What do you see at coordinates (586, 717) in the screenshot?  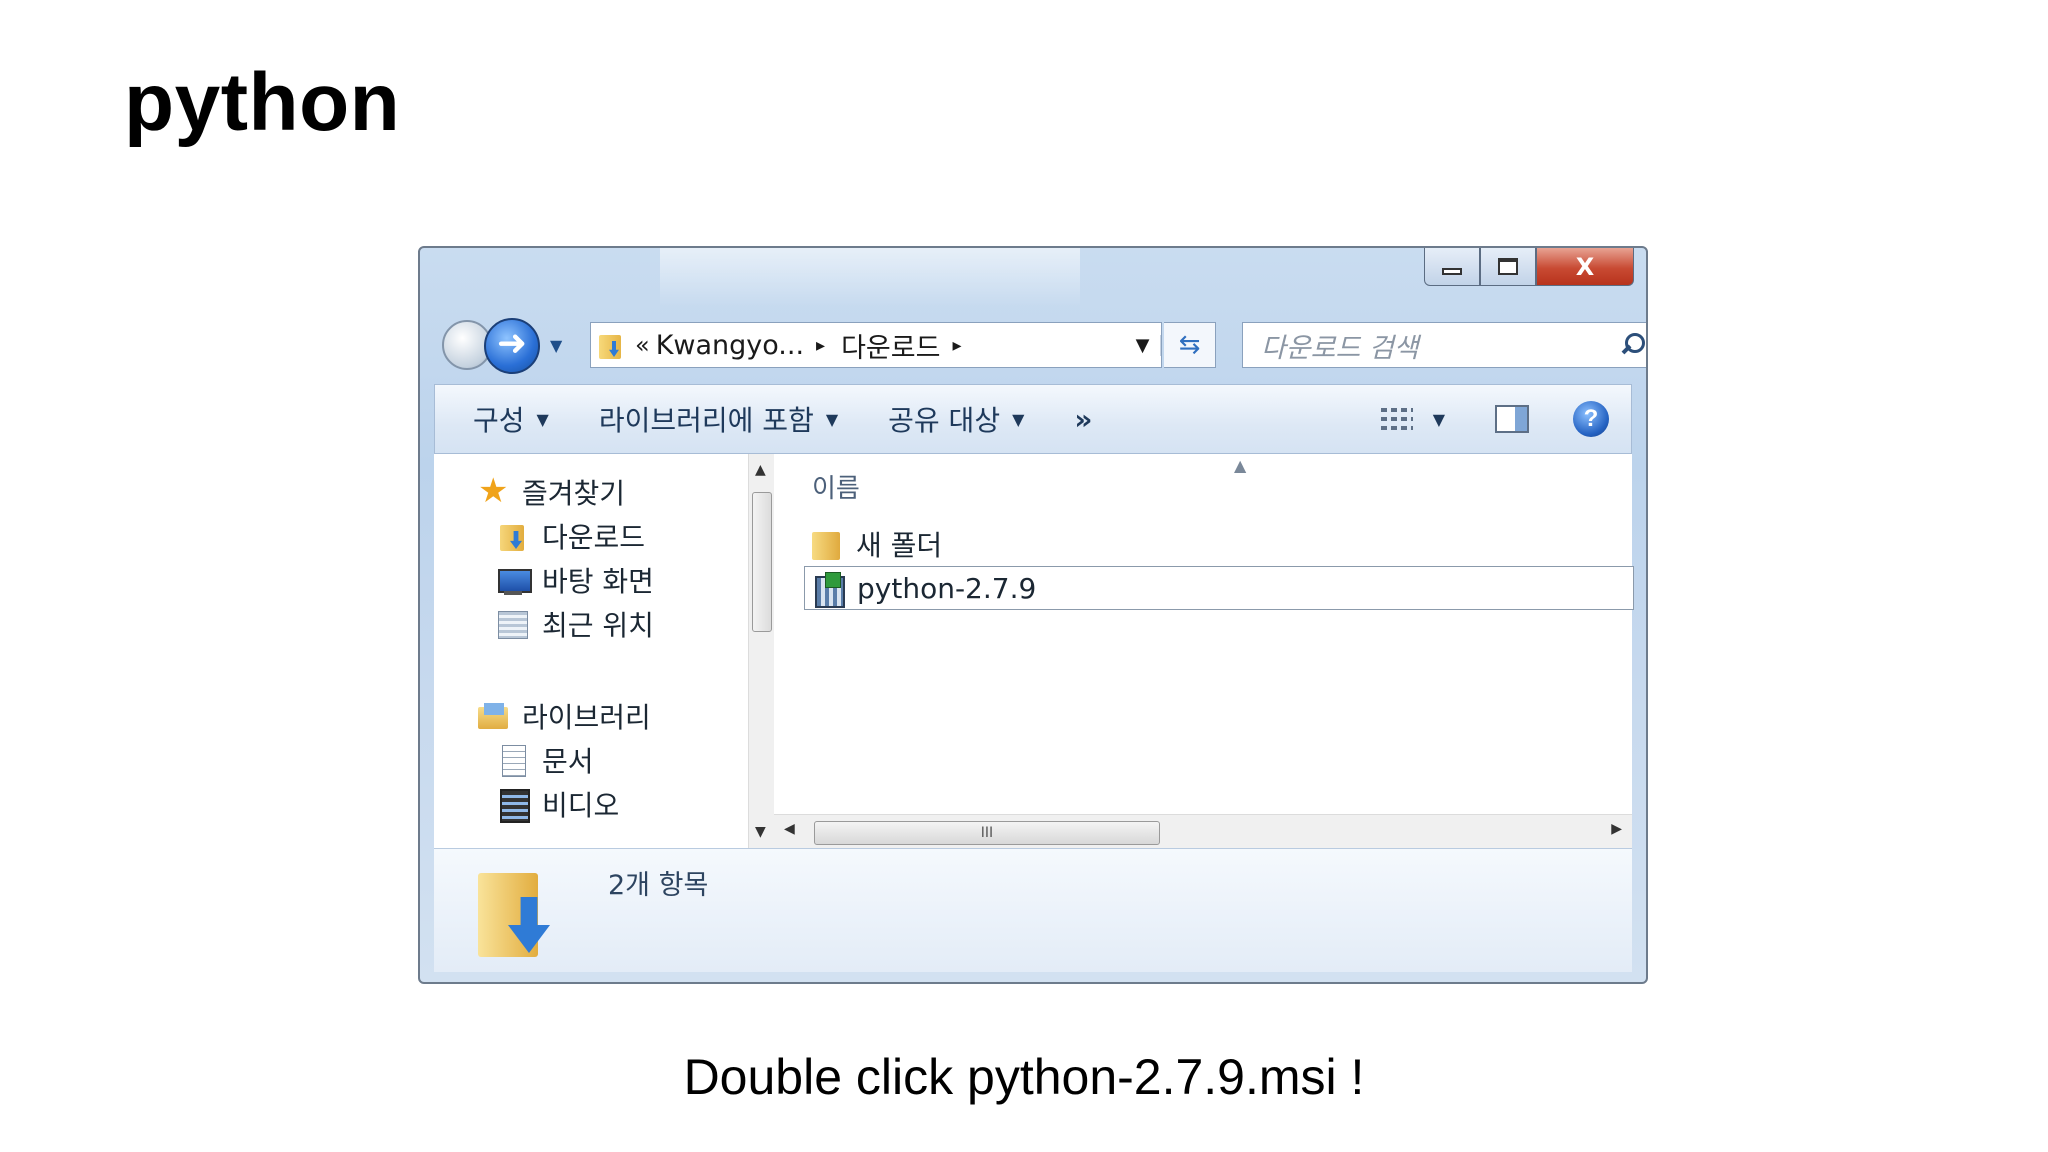 I see `nav-item-label: 라이브러리` at bounding box center [586, 717].